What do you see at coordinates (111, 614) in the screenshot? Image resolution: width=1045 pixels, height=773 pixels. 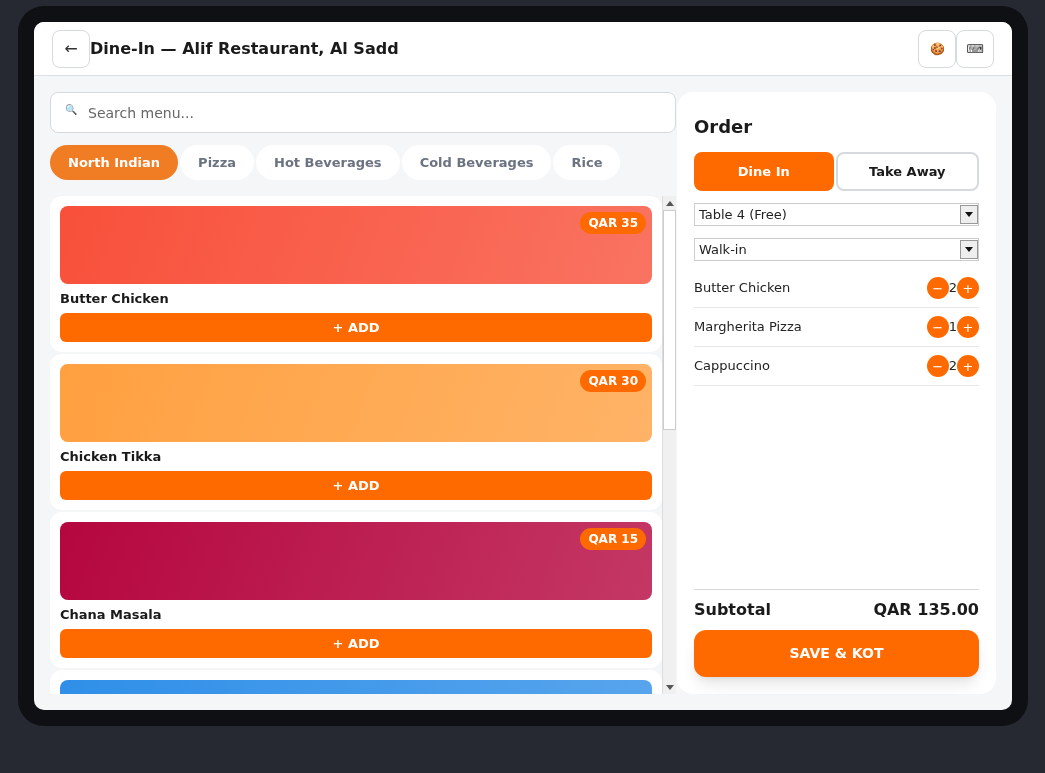 I see `dish-name: Chana Masala` at bounding box center [111, 614].